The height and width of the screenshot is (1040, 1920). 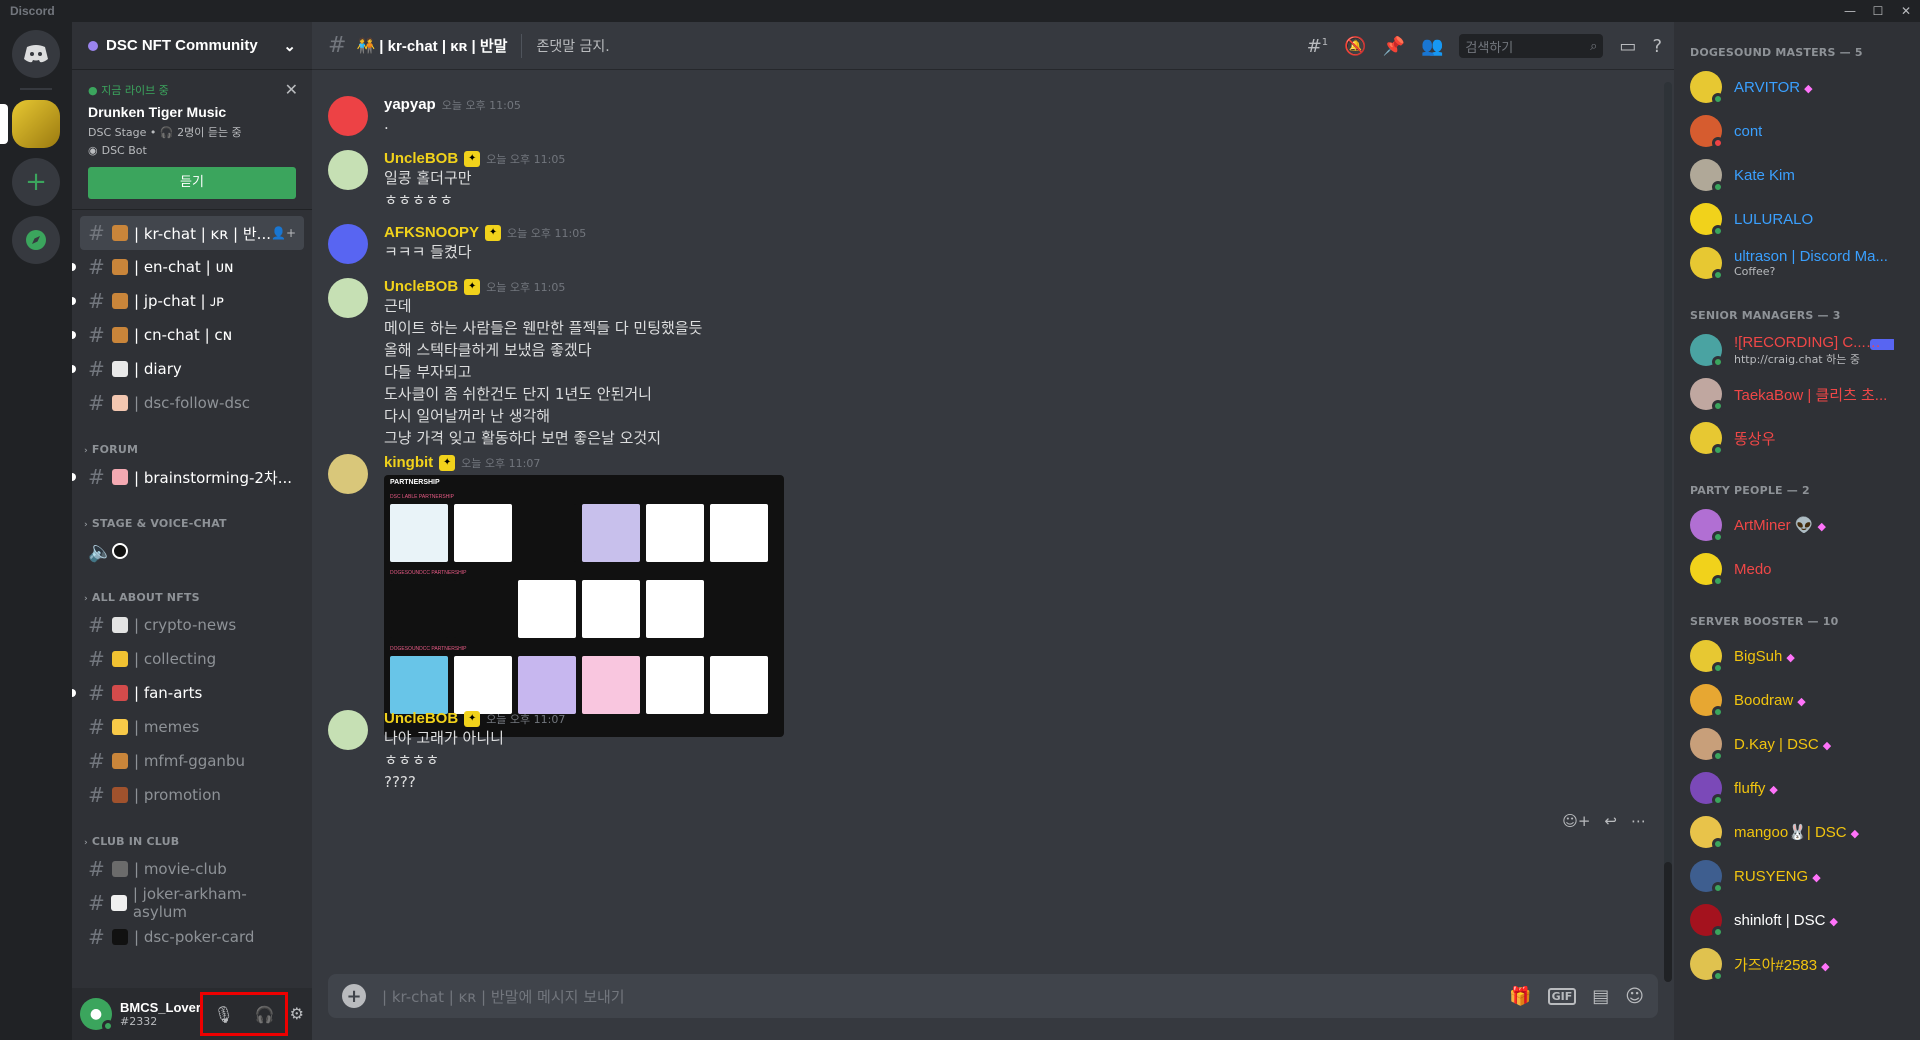 I want to click on channel-item: # | diary, so click(x=188, y=369).